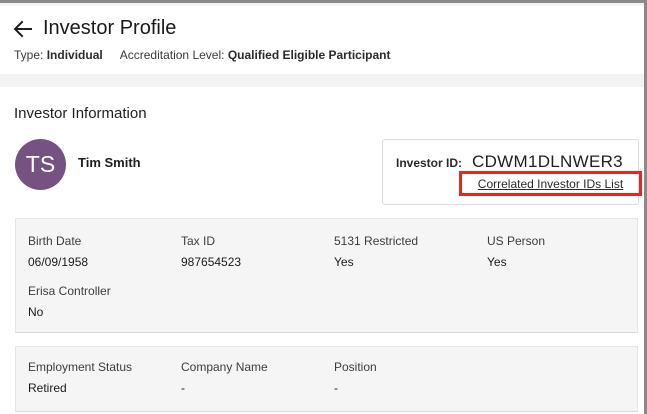 The image size is (647, 414). Describe the element at coordinates (80, 377) in the screenshot. I see `field-employment-status: Employment Status Retired` at that location.